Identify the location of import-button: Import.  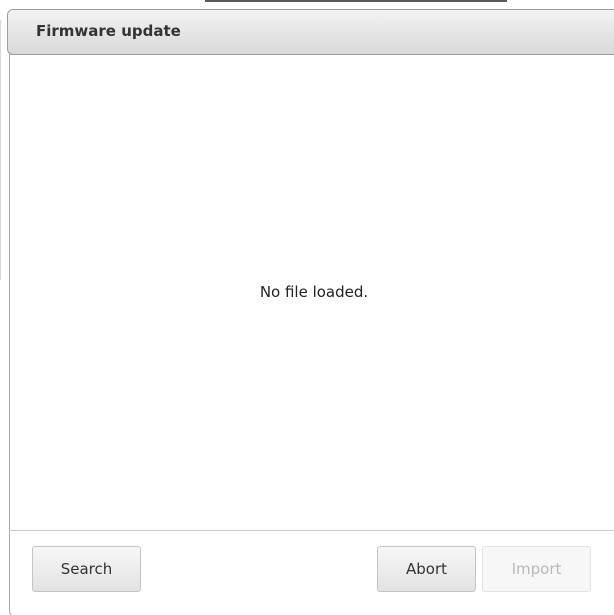
(536, 569).